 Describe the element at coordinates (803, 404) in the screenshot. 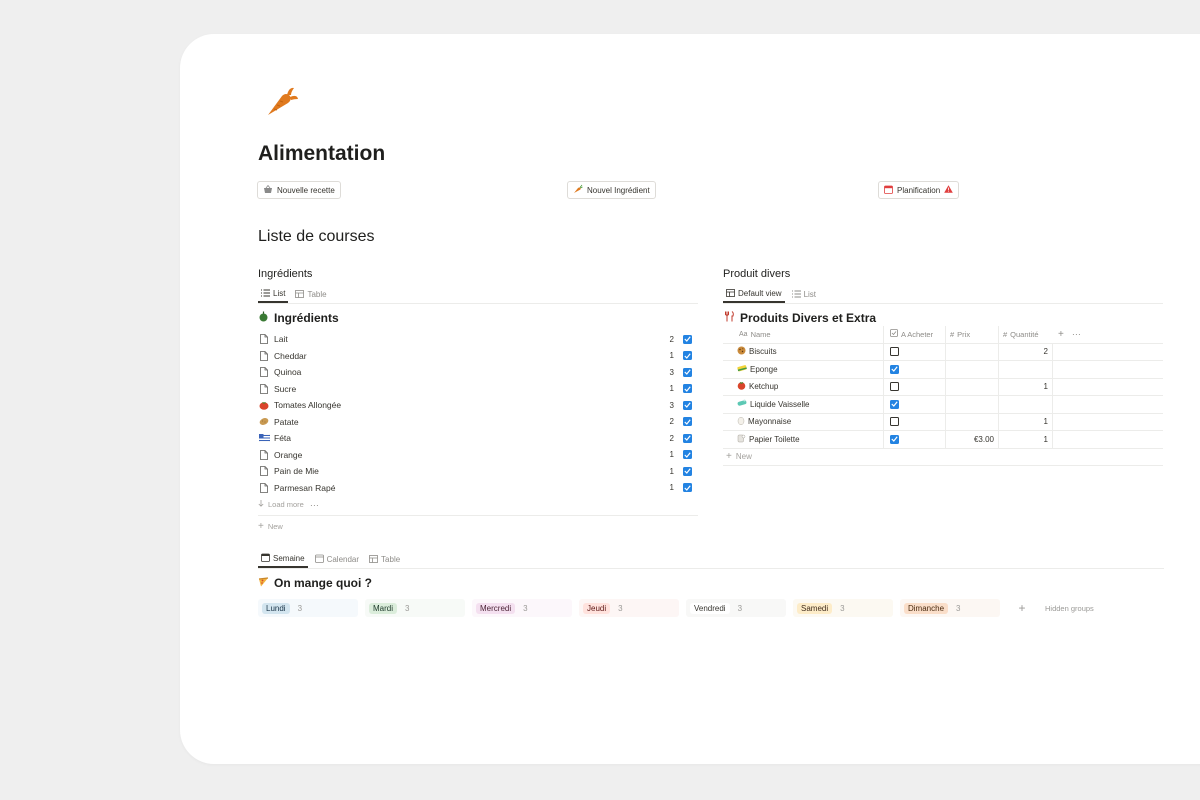

I see `cell-name: Liquide Vaisselle` at that location.